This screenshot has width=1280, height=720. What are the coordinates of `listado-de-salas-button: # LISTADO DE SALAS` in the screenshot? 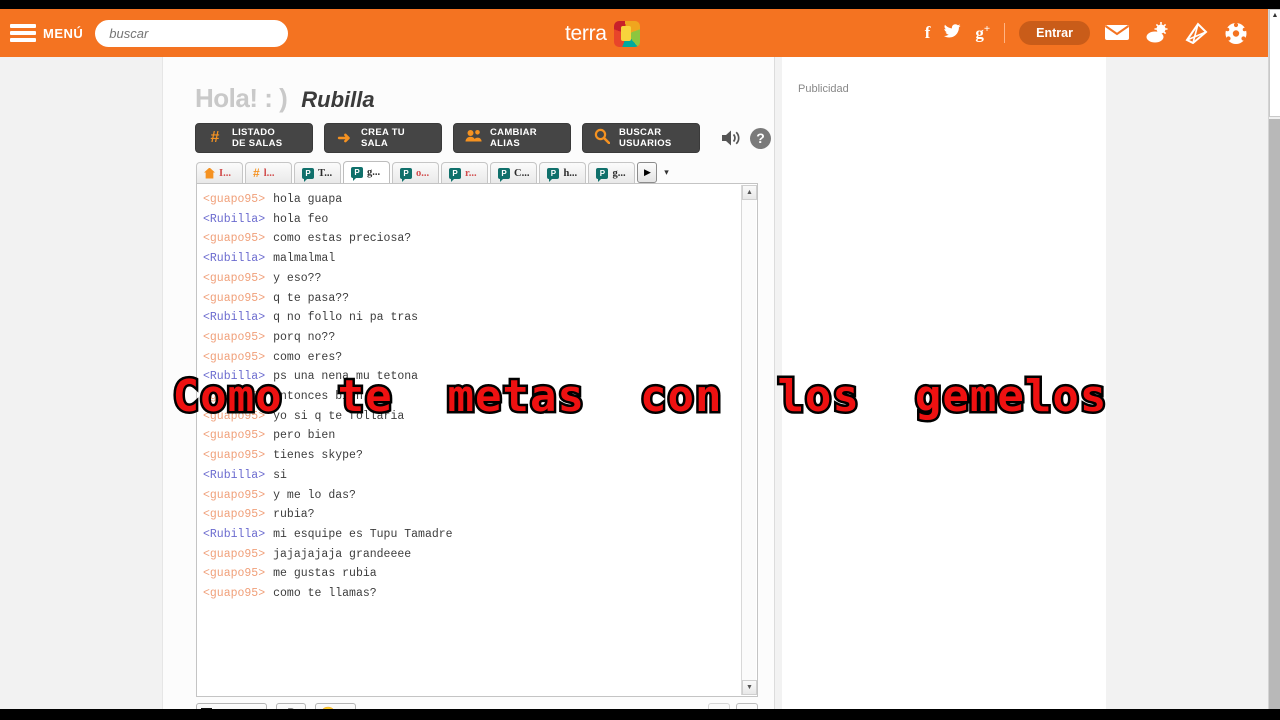 It's located at (254, 138).